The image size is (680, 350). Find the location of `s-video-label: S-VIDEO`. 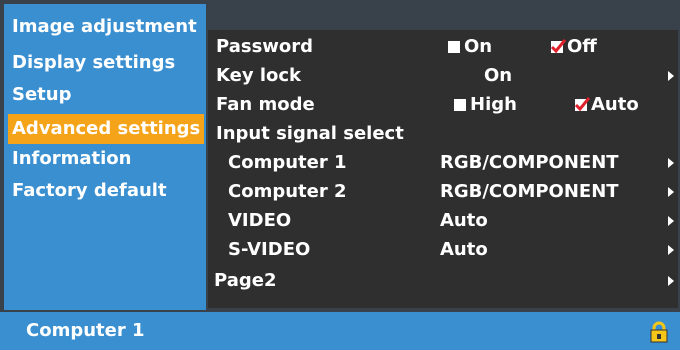

s-video-label: S-VIDEO is located at coordinates (269, 249).